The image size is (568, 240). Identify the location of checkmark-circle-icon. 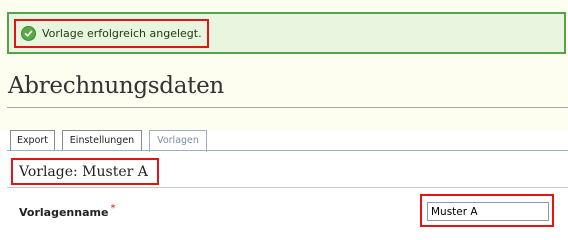
(28, 33).